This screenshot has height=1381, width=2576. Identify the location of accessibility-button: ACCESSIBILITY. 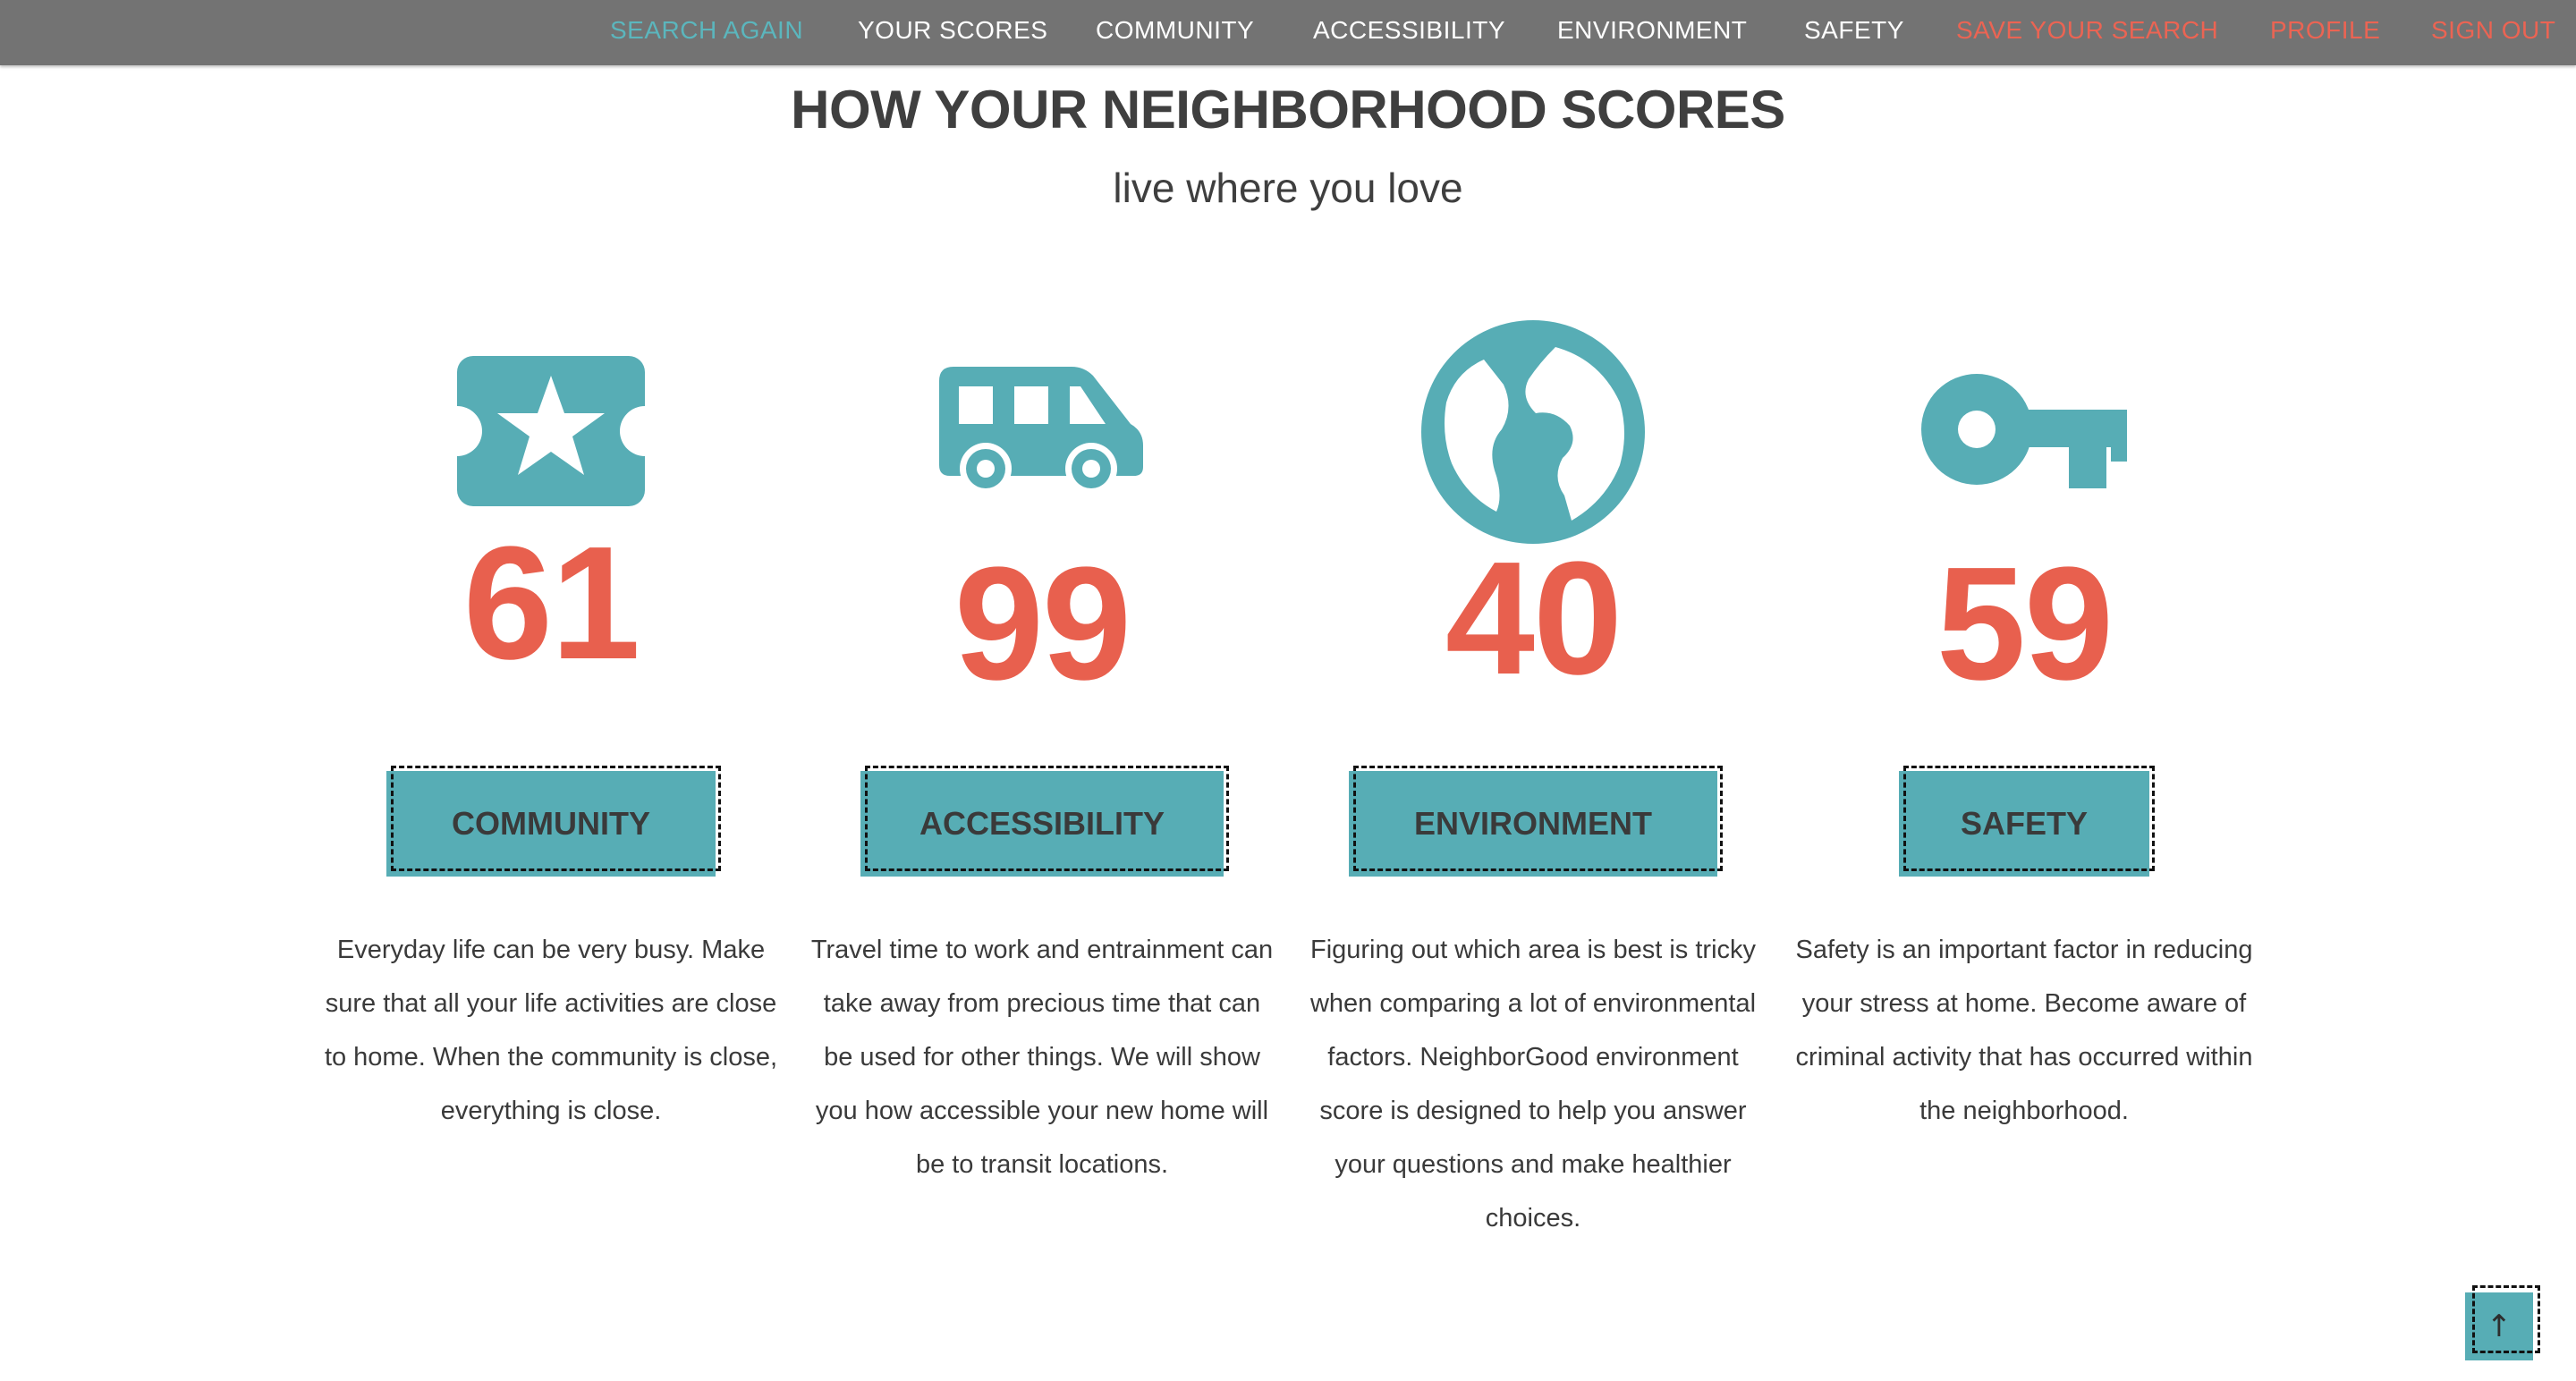
(1044, 821).